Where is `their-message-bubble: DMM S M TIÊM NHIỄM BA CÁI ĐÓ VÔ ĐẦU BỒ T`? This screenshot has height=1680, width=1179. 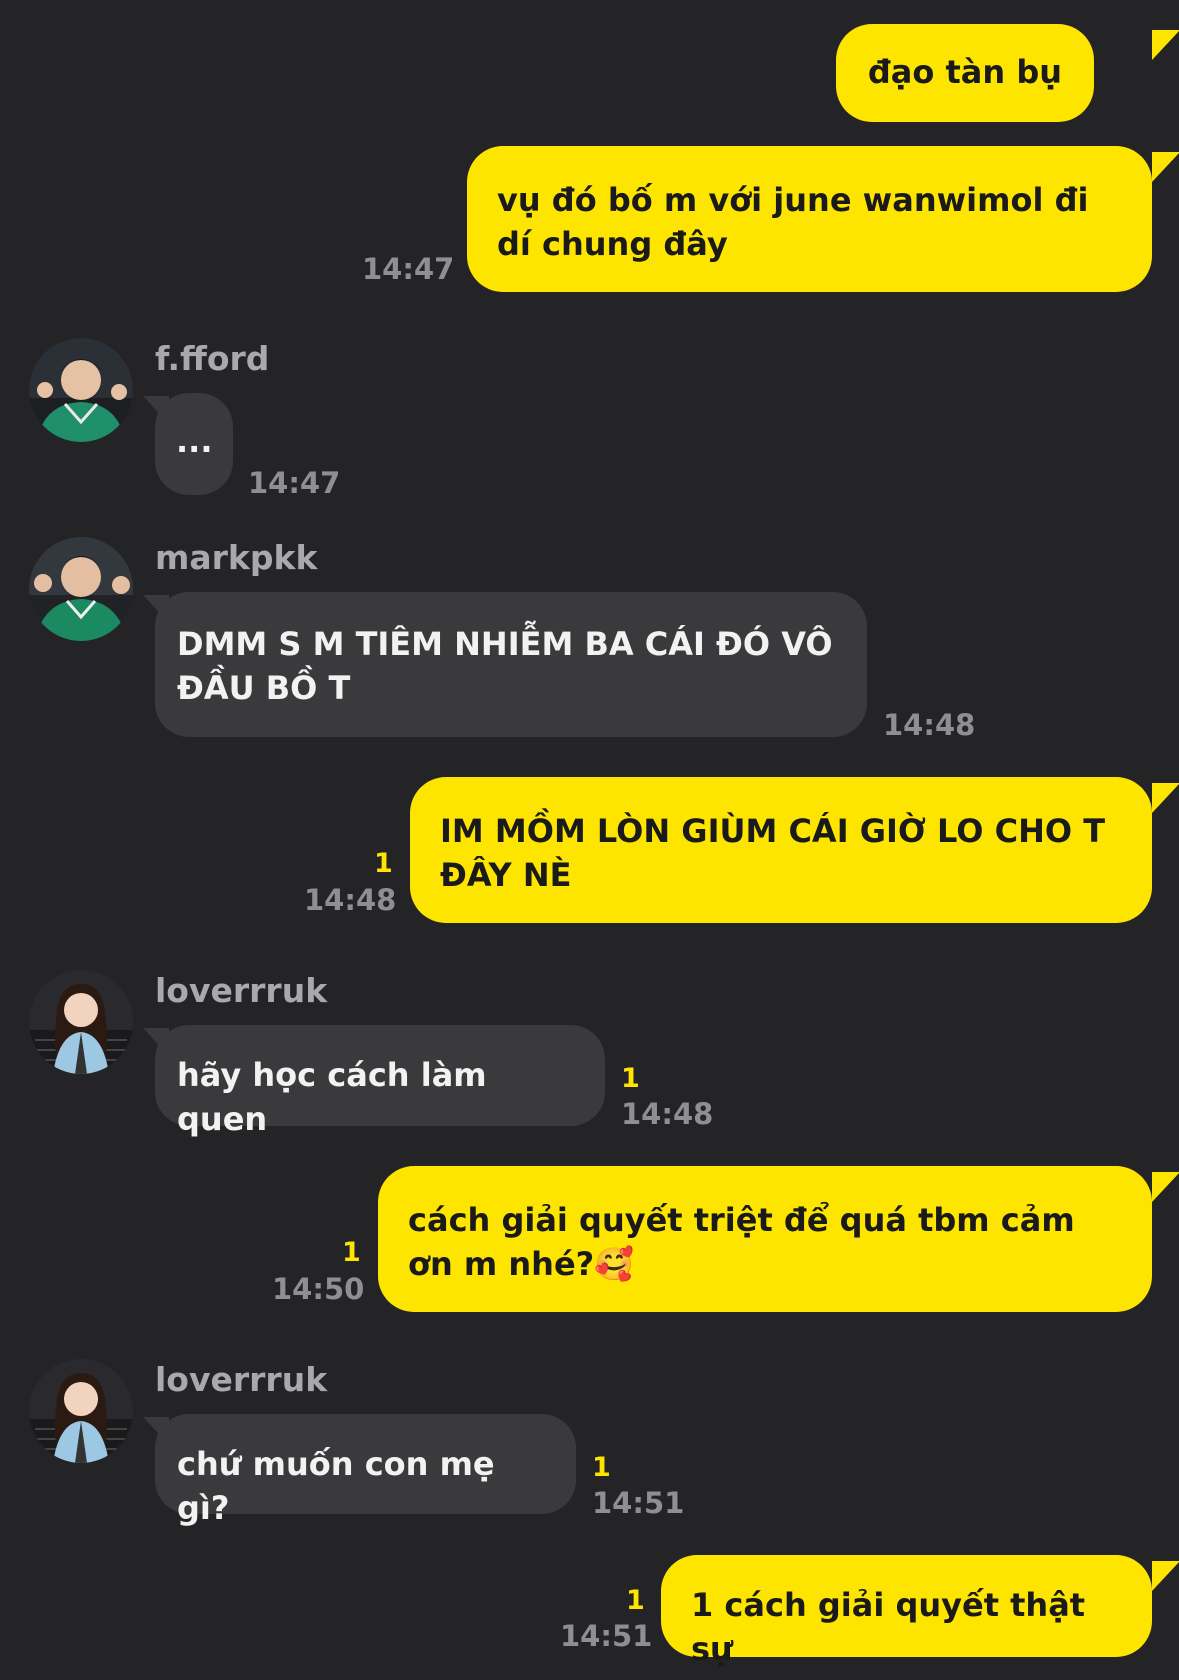
their-message-bubble: DMM S M TIÊM NHIỄM BA CÁI ĐÓ VÔ ĐẦU BỒ T is located at coordinates (511, 664).